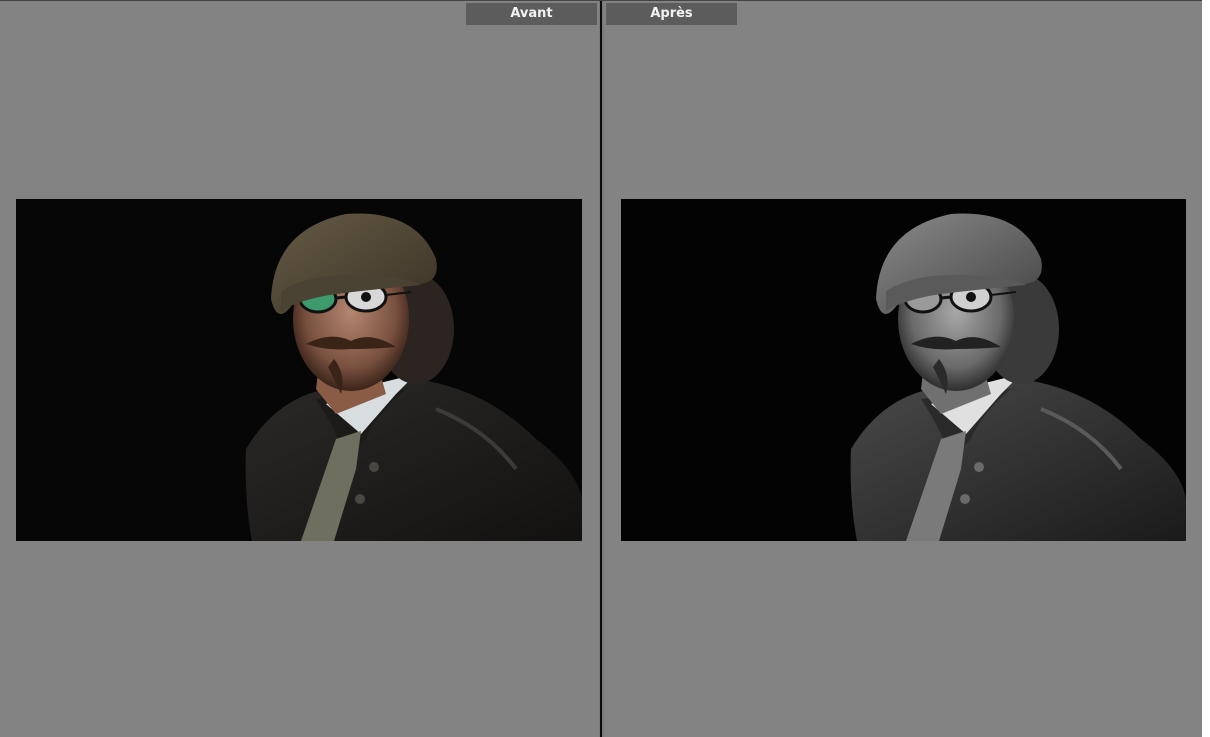  I want to click on split-divider-line, so click(601, 369).